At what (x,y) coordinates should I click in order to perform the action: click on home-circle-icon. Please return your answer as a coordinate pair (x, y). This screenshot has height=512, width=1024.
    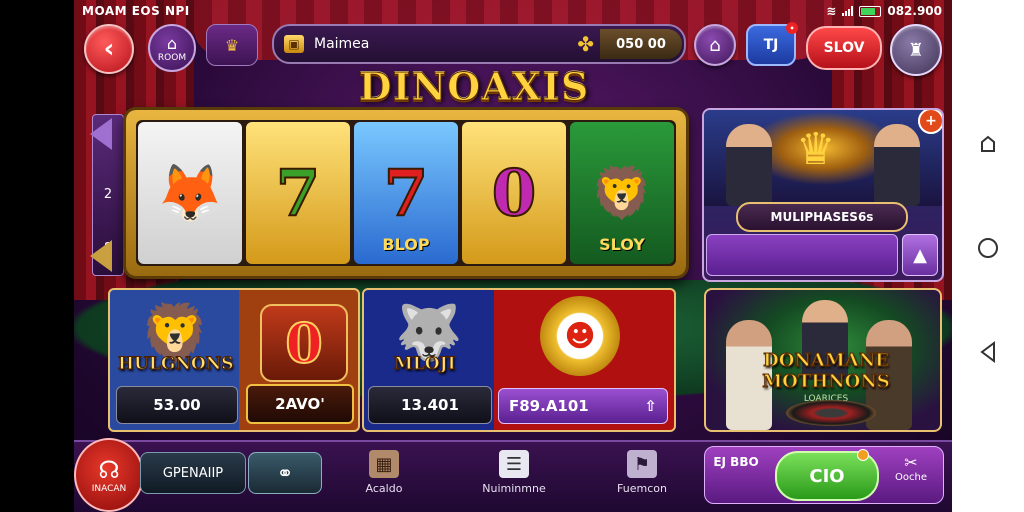
    Looking at the image, I should click on (988, 248).